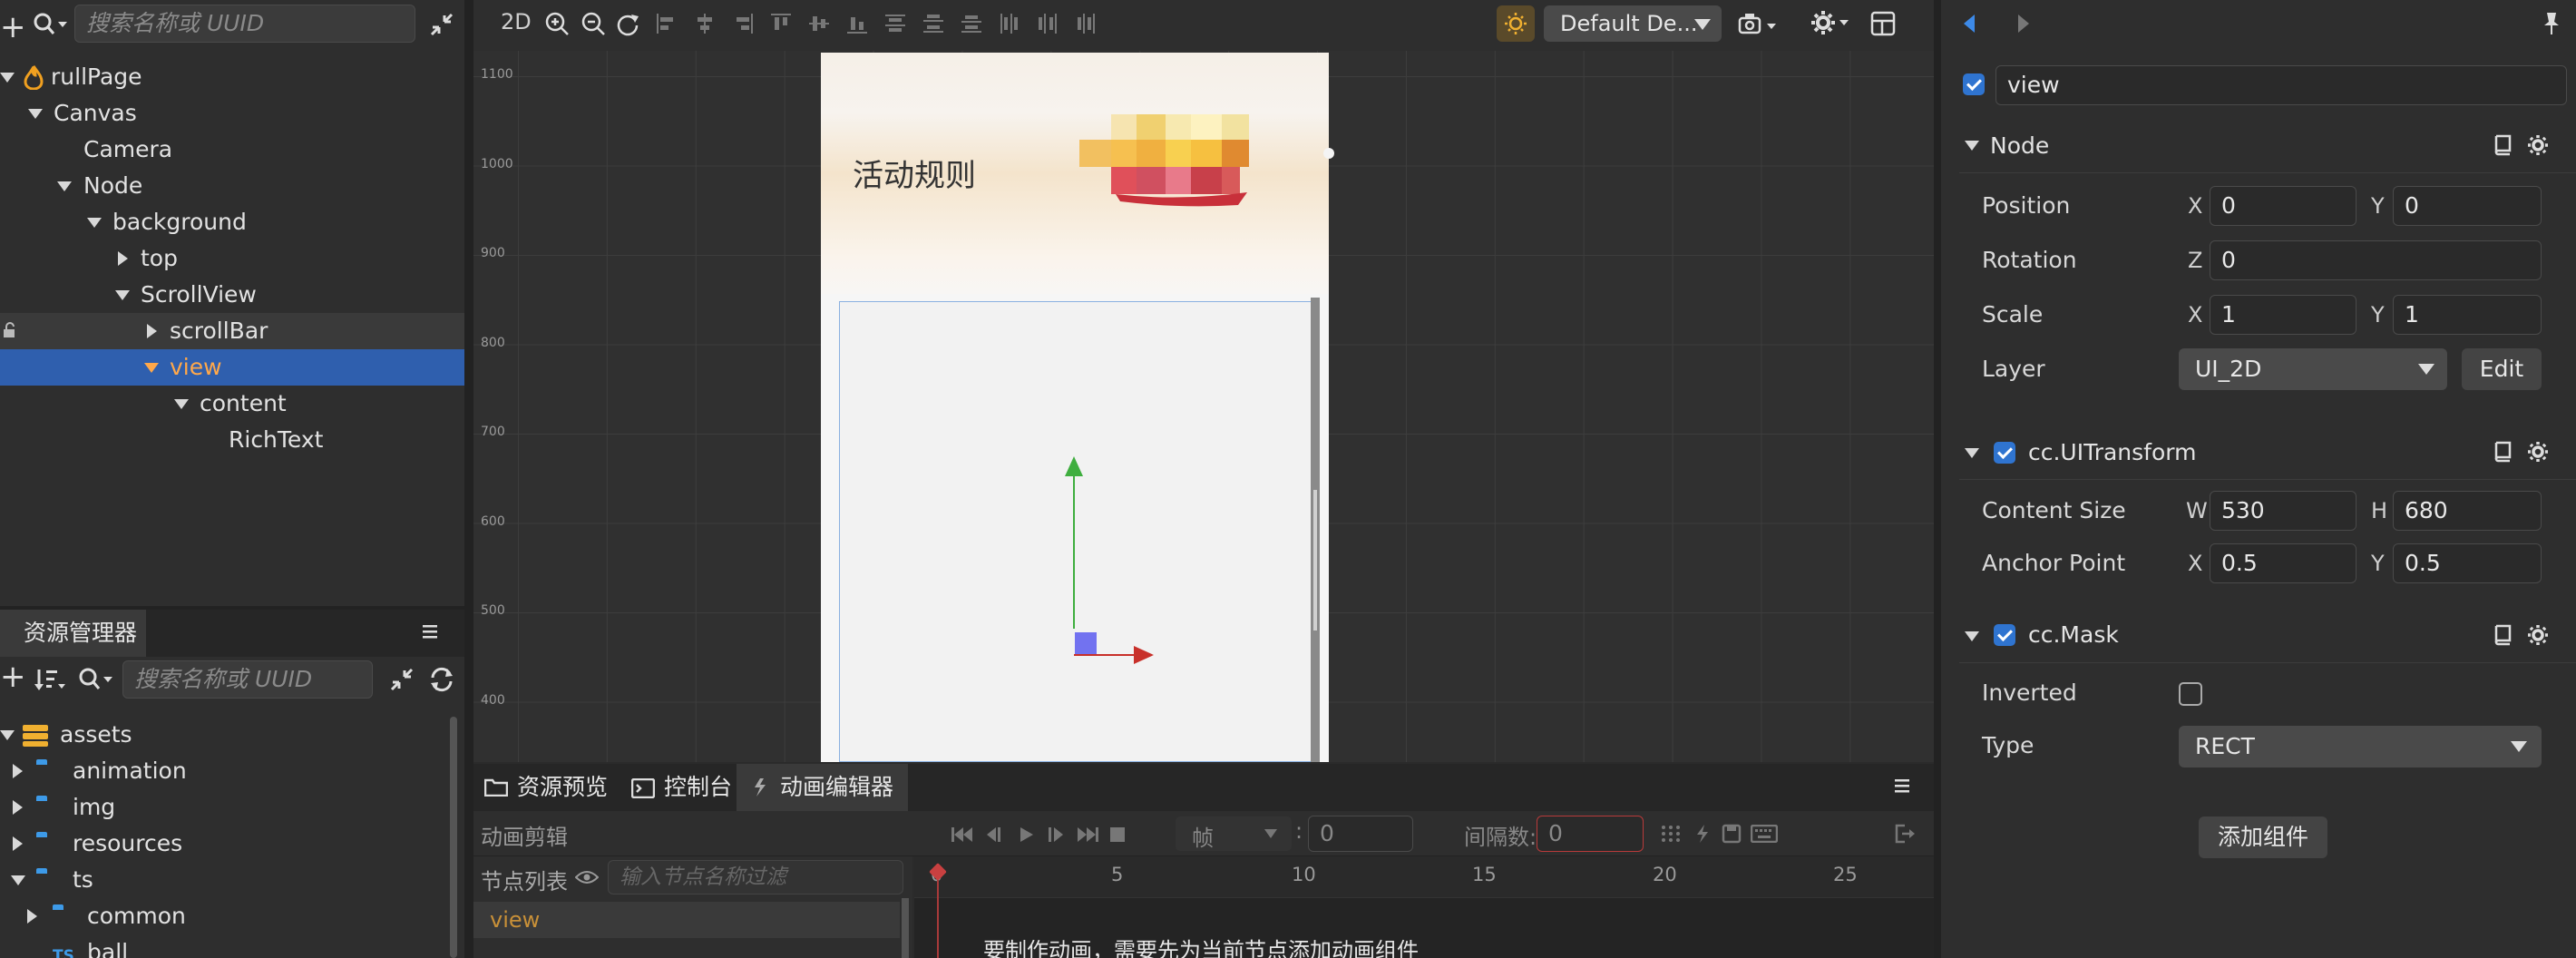 Image resolution: width=2576 pixels, height=958 pixels. What do you see at coordinates (244, 24) in the screenshot?
I see `hierarchy-search-input: 搜索名称或 UUID` at bounding box center [244, 24].